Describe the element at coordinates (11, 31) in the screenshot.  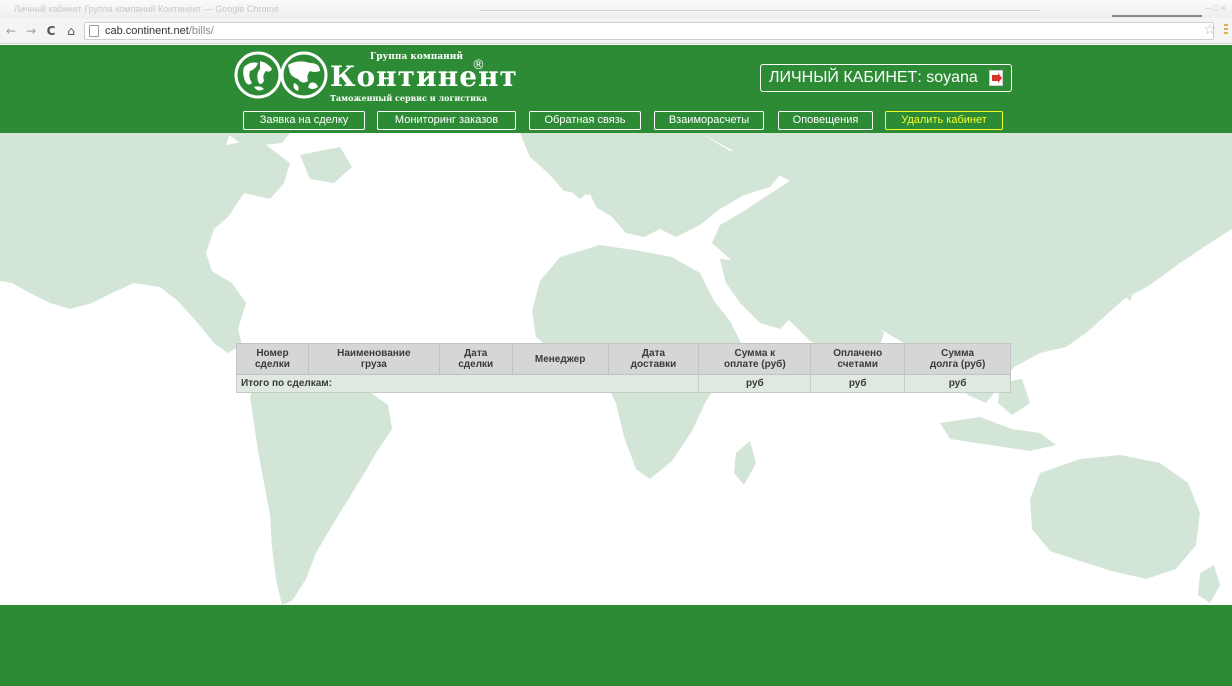
I see `back-icon: ←` at that location.